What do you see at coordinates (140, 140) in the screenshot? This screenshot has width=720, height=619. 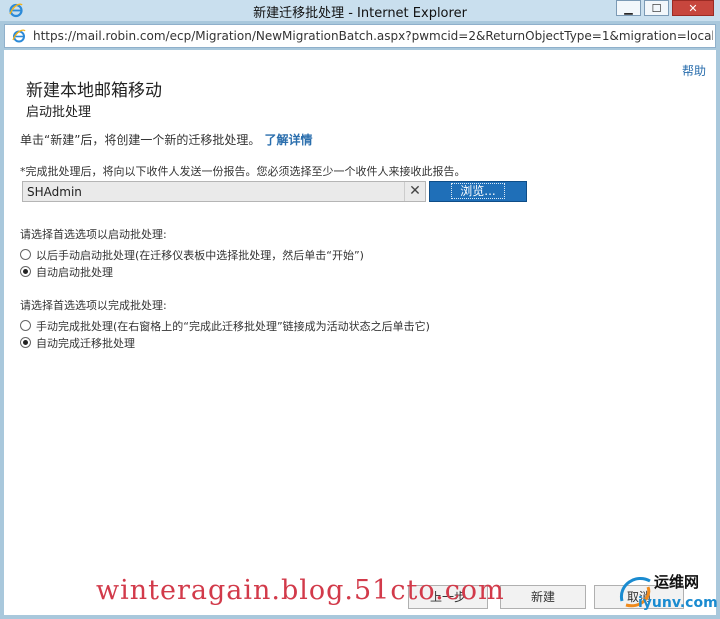 I see `intro-sentence: 单击“新建”后，将创建一个新的迁移批处理。` at bounding box center [140, 140].